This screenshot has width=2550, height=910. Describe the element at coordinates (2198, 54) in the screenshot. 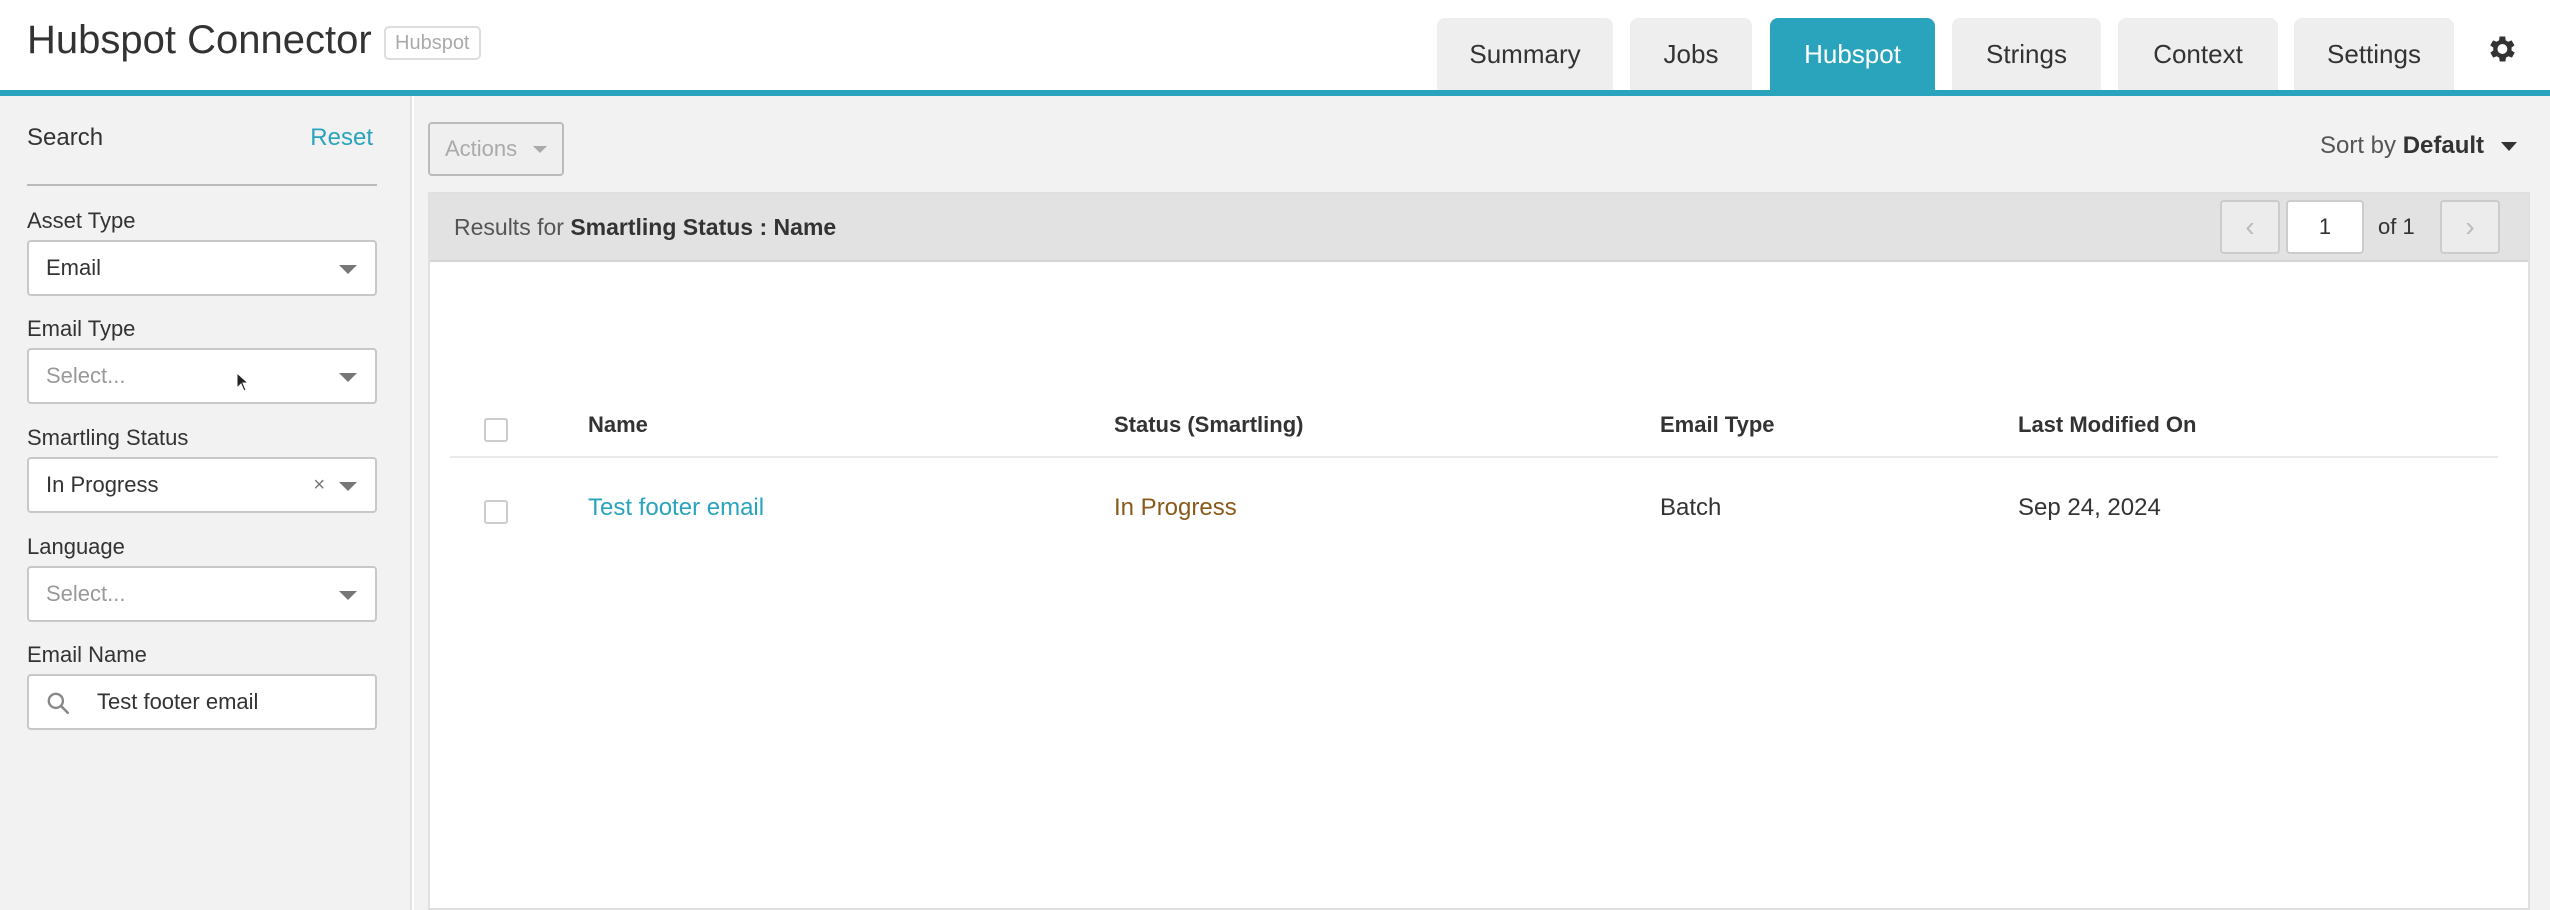

I see `tab-context: Context` at that location.